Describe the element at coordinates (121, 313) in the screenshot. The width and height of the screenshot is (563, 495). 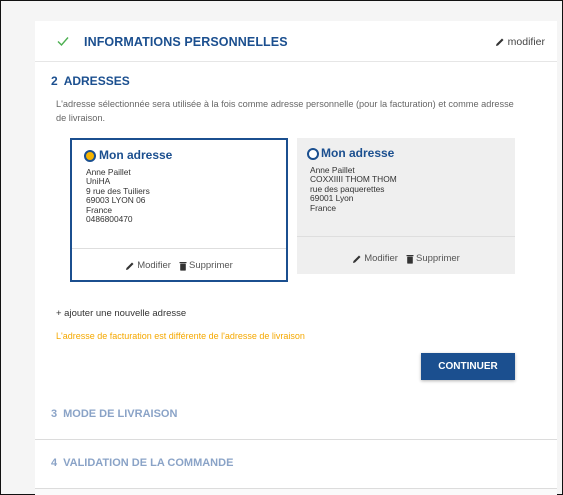
I see `add-address-link: + ajouter une nouvelle adresse` at that location.